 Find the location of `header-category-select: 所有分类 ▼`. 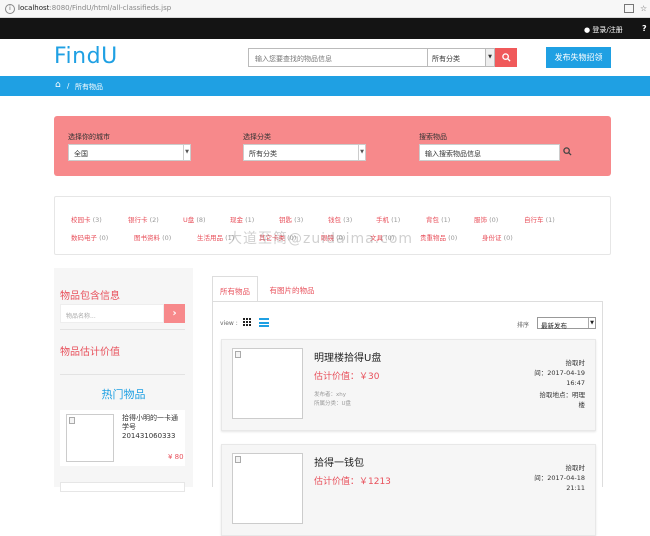

header-category-select: 所有分类 ▼ is located at coordinates (461, 57).